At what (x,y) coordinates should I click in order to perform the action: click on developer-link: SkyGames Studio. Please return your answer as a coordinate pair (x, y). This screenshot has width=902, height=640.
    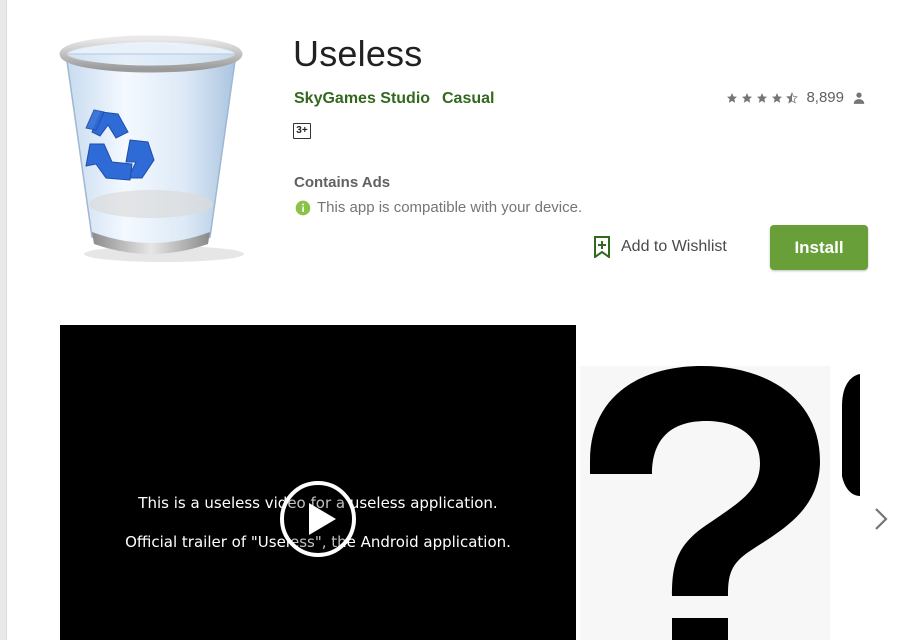
    Looking at the image, I should click on (362, 99).